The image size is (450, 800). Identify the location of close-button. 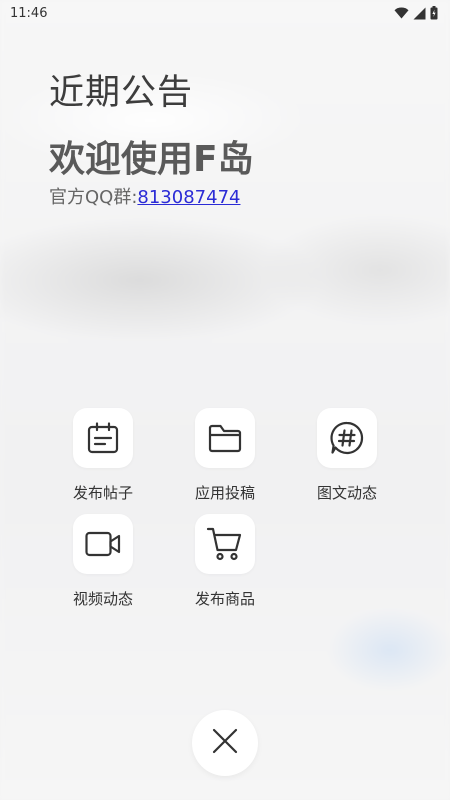
(225, 743).